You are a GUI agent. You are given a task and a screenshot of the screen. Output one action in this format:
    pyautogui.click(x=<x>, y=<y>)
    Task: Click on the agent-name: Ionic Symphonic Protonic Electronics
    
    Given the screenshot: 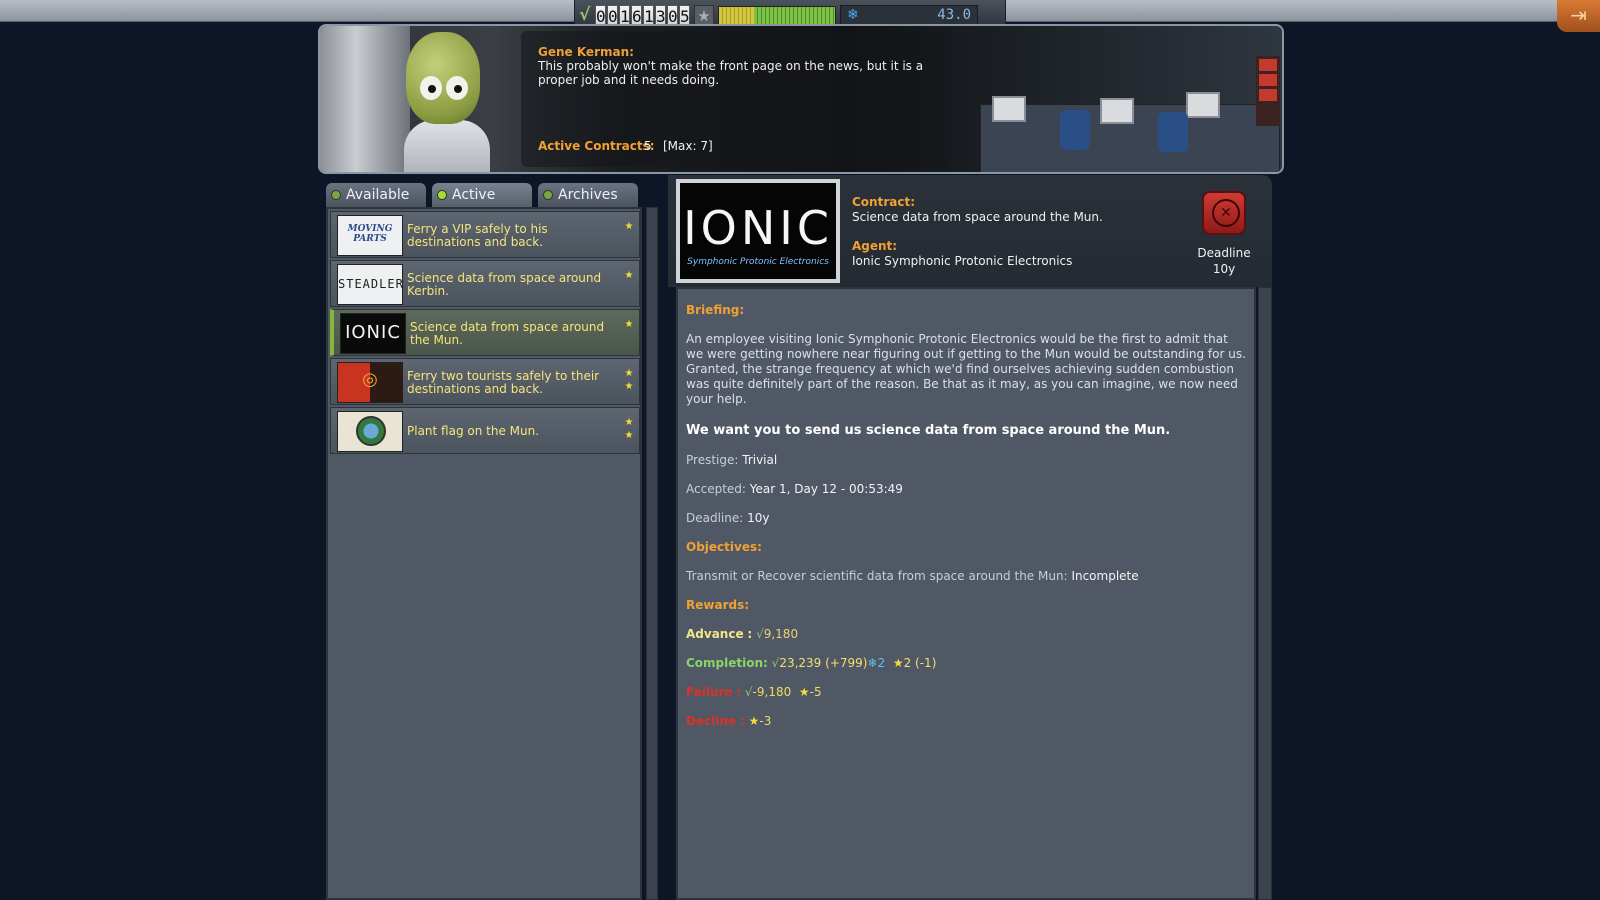 What is the action you would take?
    pyautogui.click(x=962, y=261)
    